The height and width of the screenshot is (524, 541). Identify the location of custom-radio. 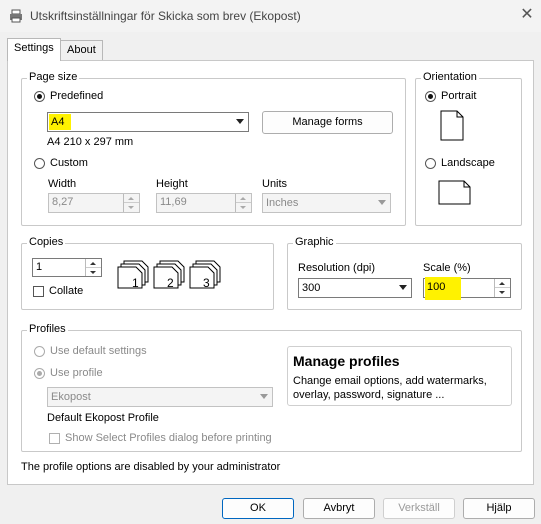
(39, 163).